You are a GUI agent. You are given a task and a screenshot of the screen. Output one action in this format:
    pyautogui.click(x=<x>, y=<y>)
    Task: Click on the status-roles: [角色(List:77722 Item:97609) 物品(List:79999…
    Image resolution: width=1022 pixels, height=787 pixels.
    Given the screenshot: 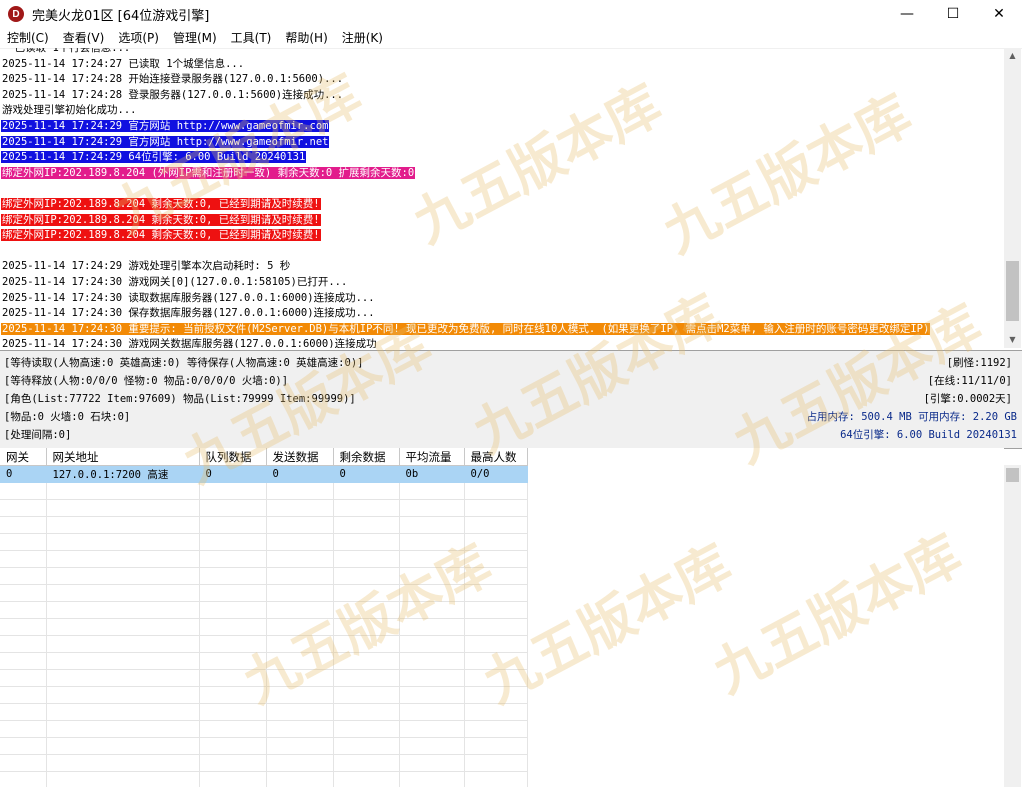 What is the action you would take?
    pyautogui.click(x=180, y=399)
    